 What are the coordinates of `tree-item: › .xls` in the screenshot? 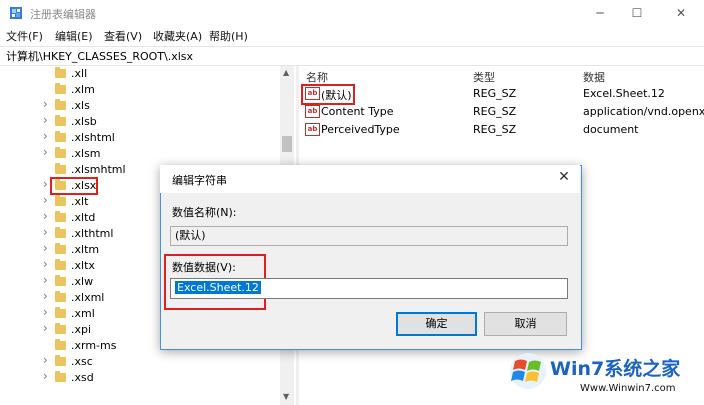 It's located at (140, 105).